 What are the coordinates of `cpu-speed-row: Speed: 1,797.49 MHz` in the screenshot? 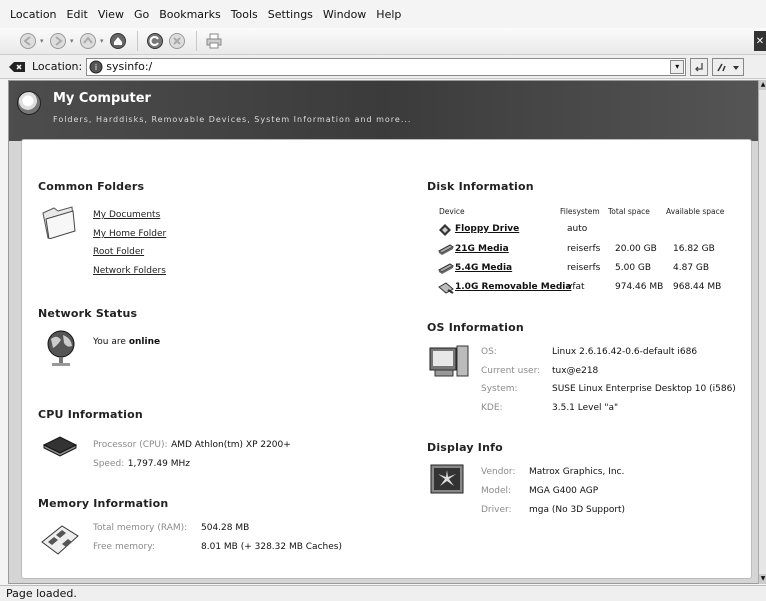 It's located at (141, 462).